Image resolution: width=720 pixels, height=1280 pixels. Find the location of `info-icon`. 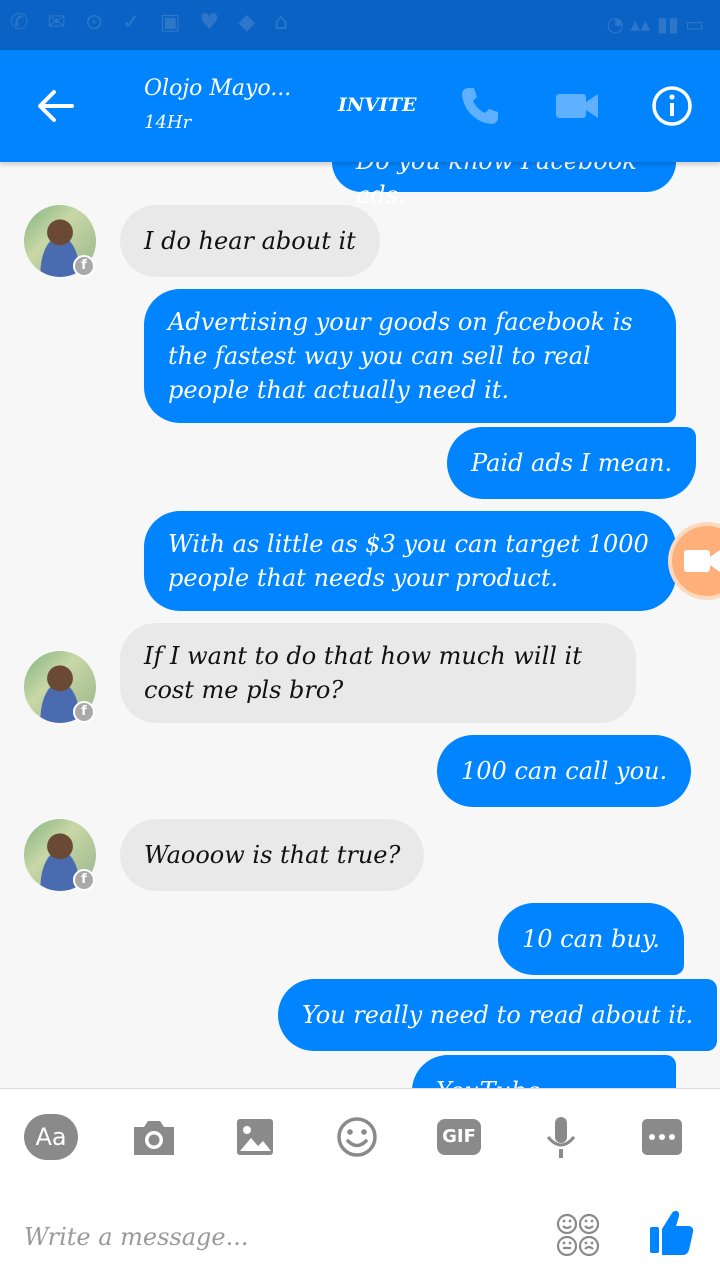

info-icon is located at coordinates (672, 106).